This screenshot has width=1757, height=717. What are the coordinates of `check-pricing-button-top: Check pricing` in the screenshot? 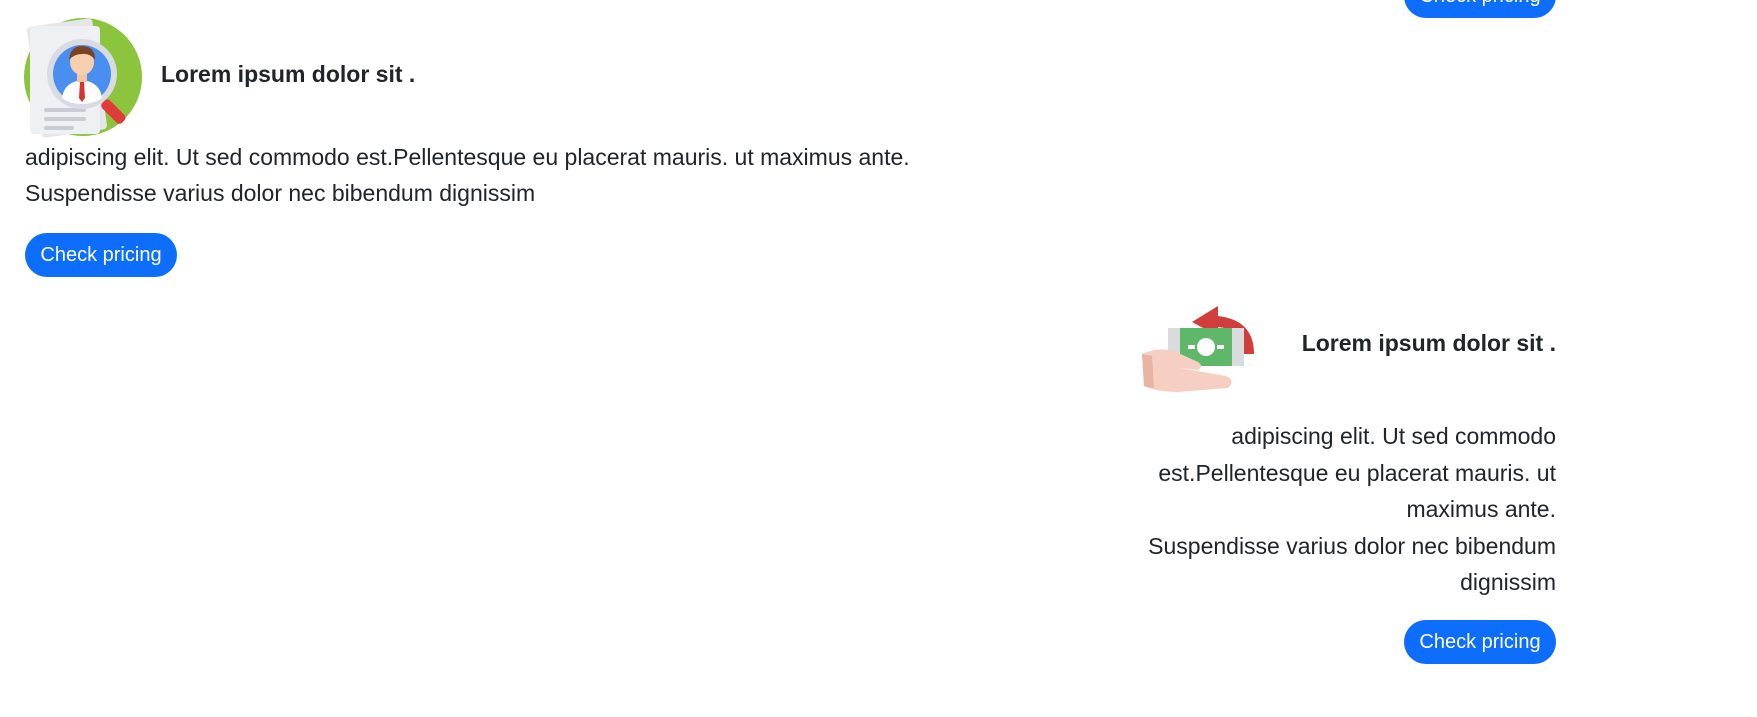 It's located at (1480, 9).